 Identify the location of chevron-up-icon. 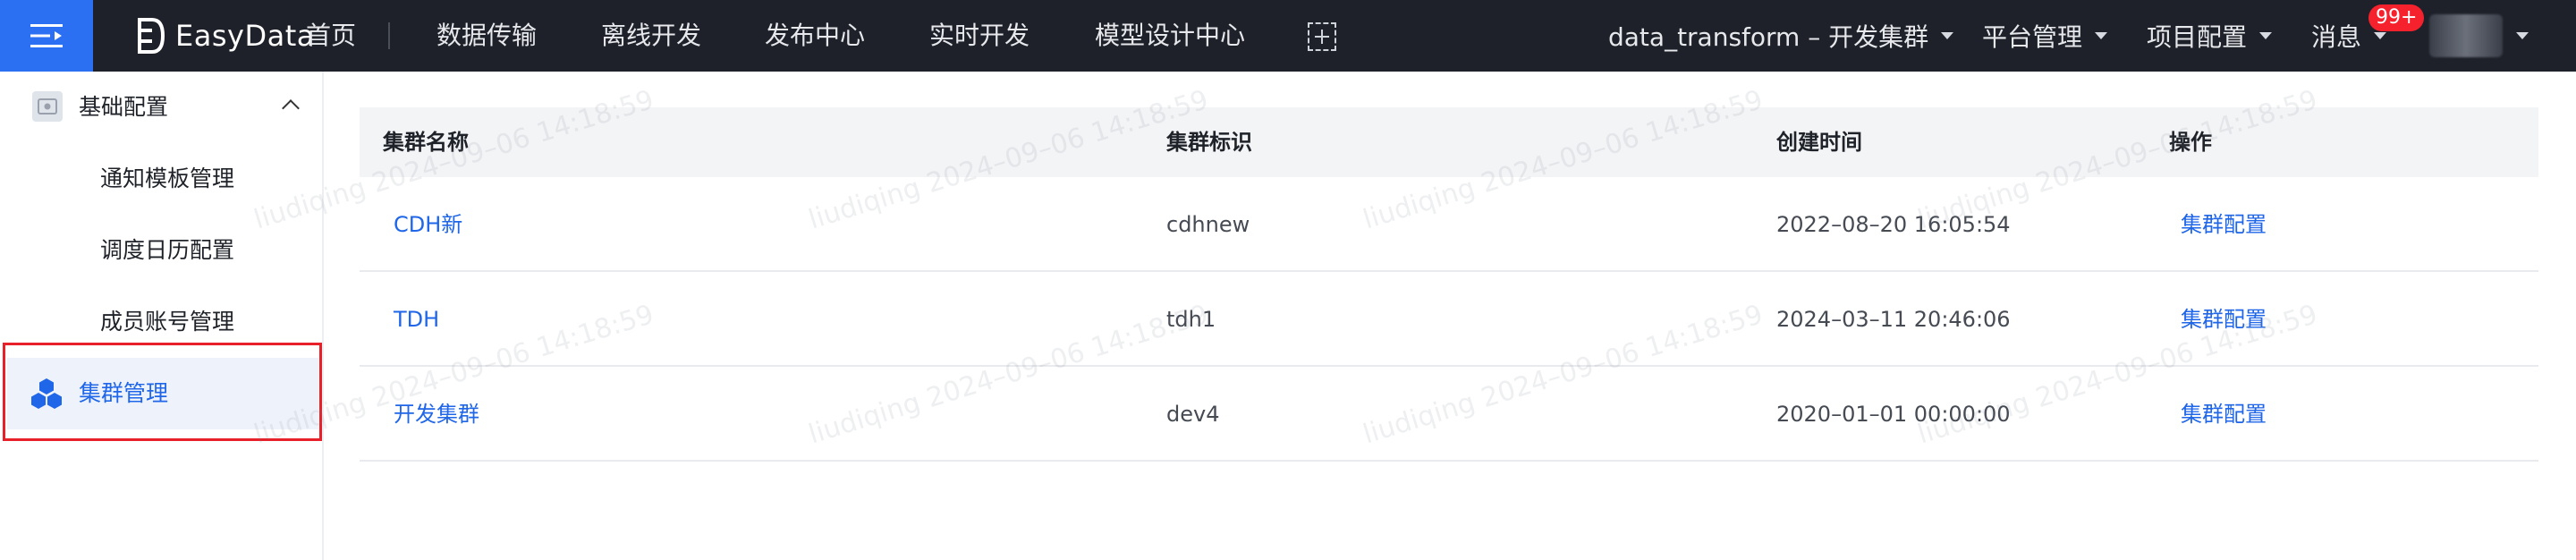
(291, 108).